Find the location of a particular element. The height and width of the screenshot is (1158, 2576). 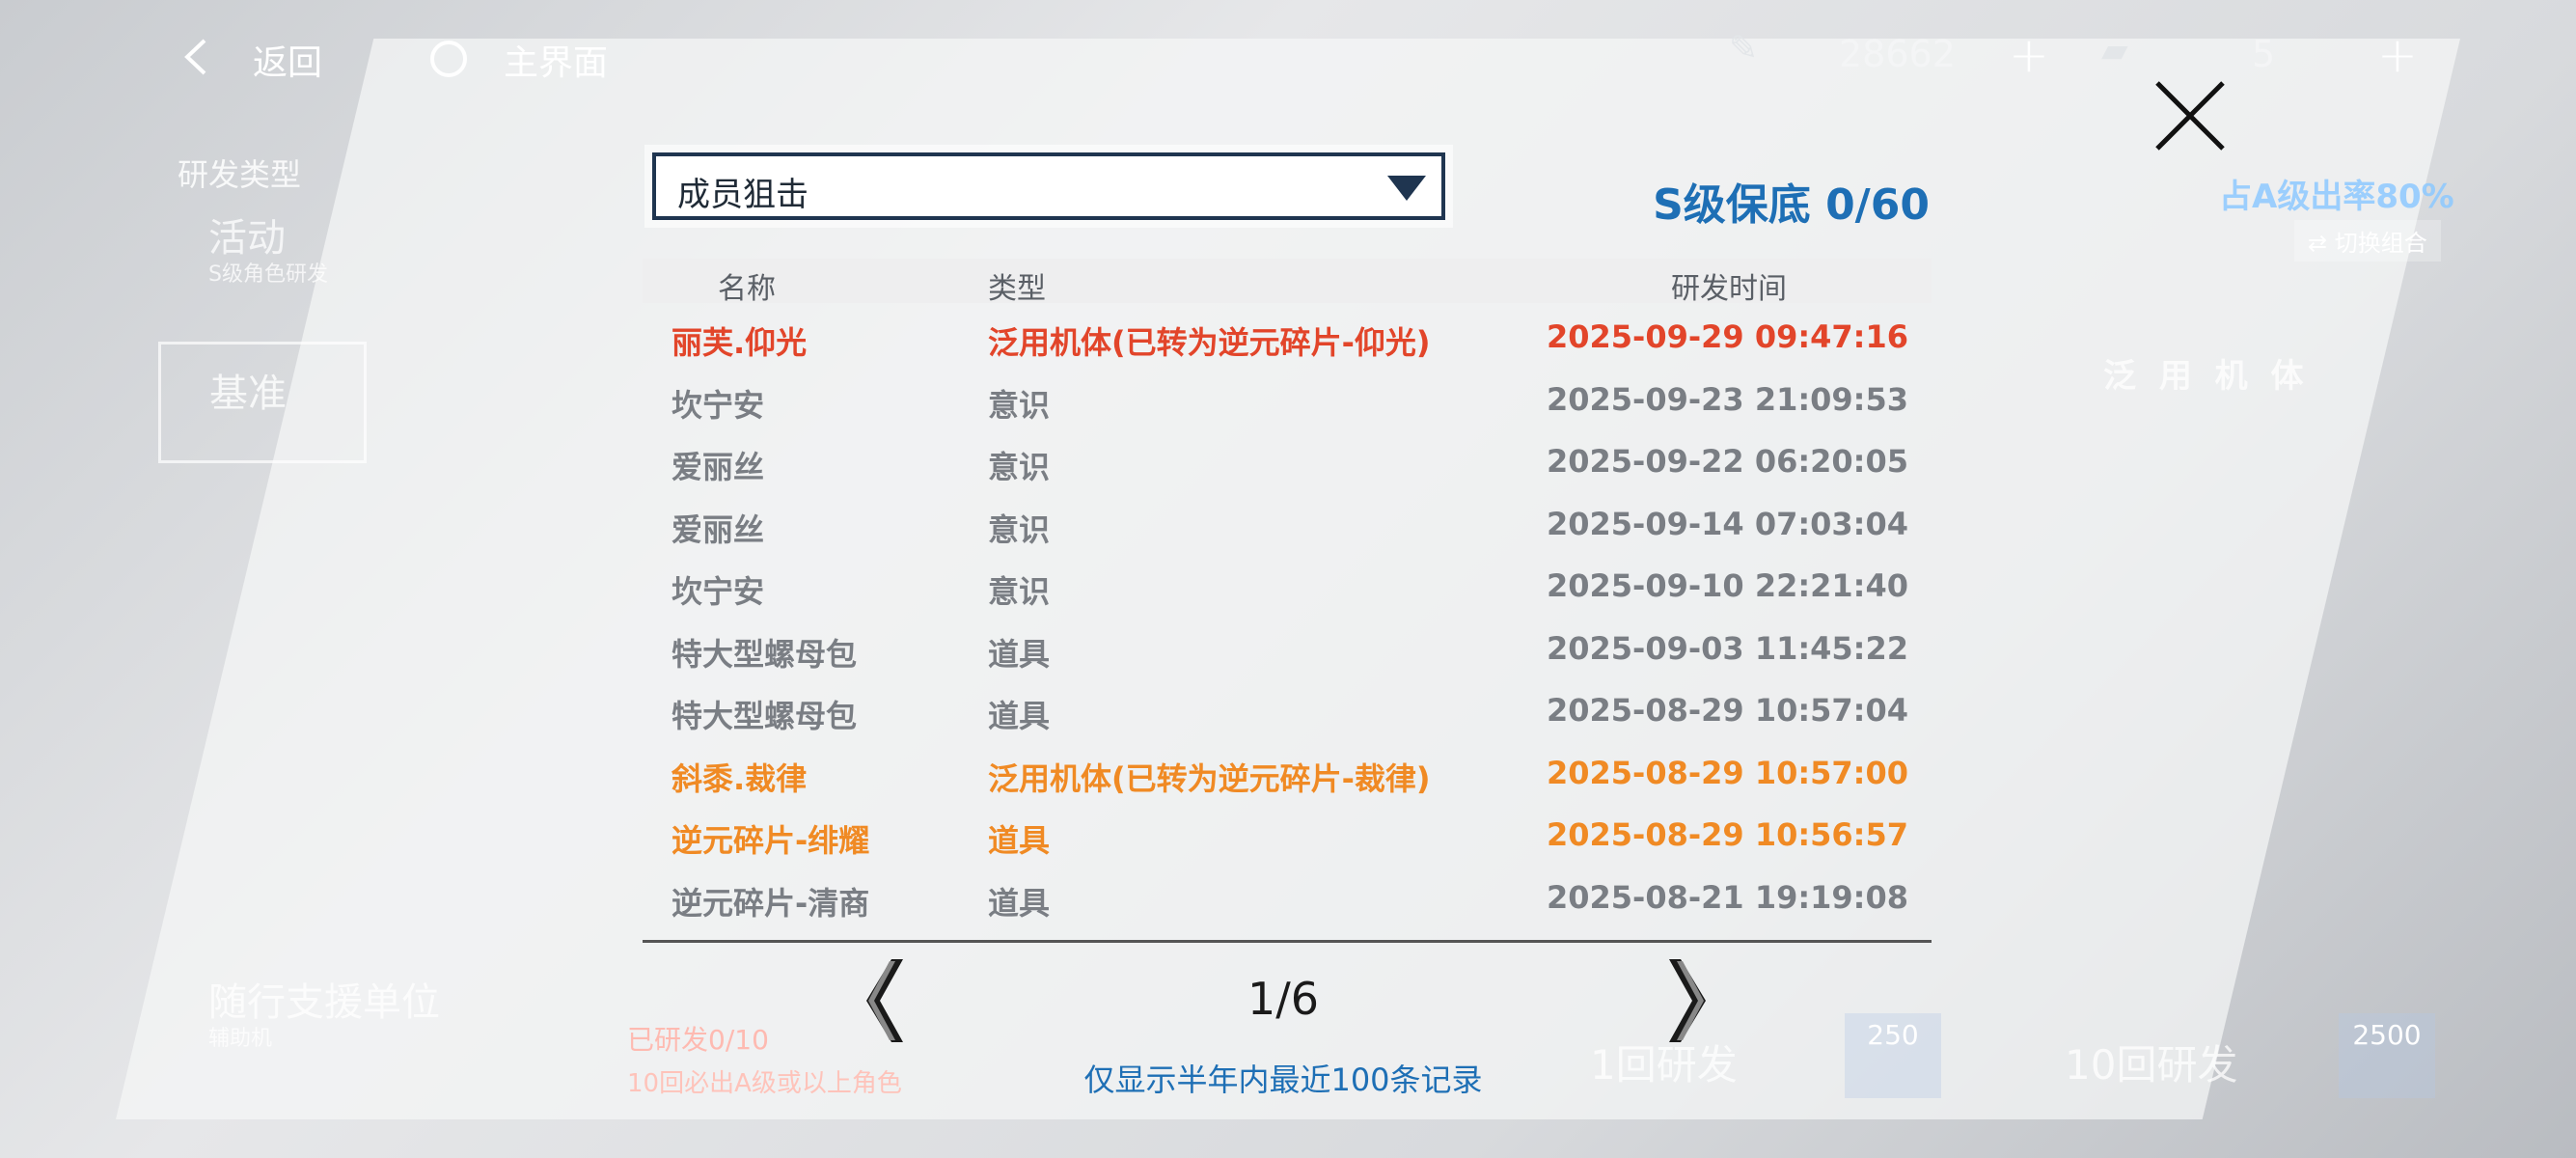

row-name: 逆元碎片-绯耀 is located at coordinates (770, 840).